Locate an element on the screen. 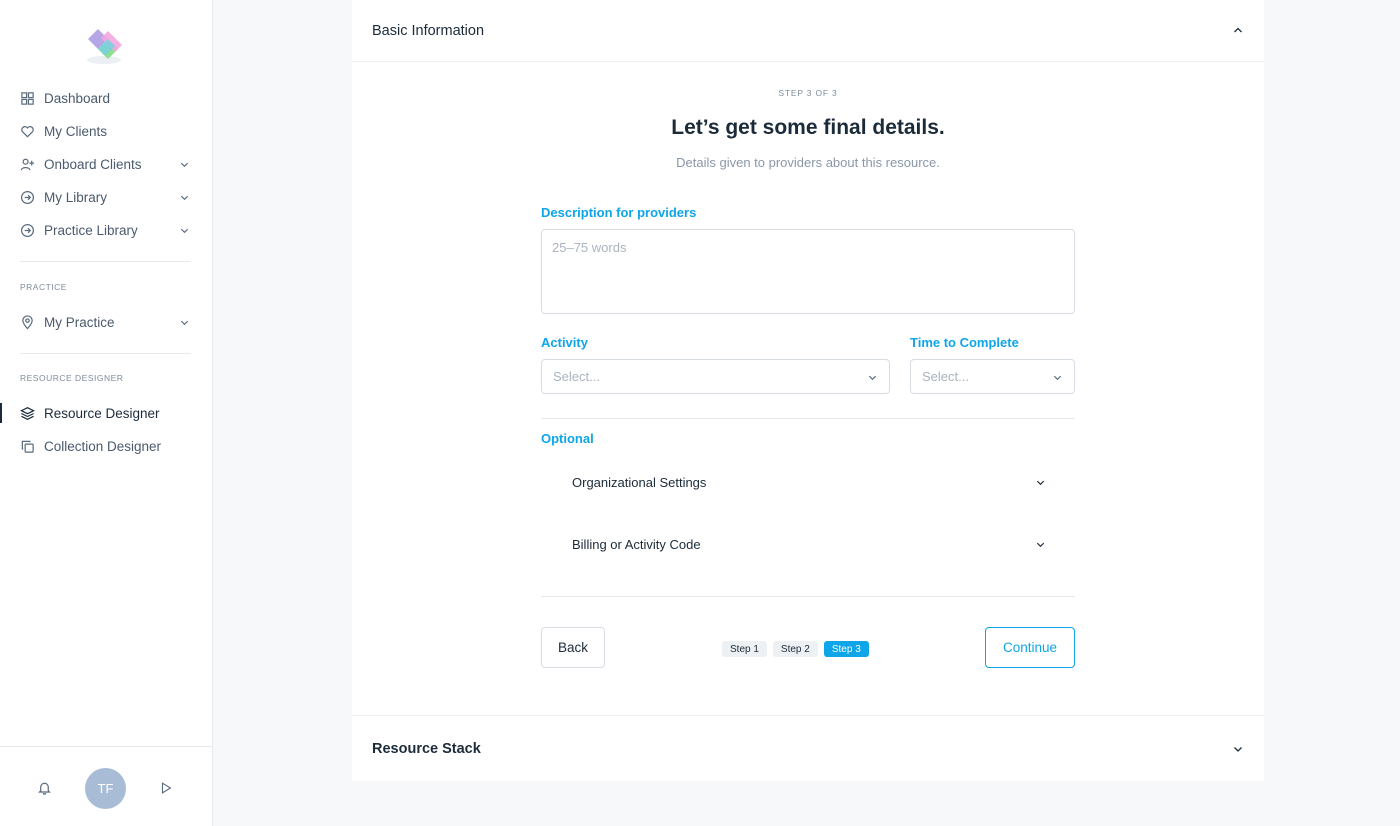  step-pill-2: Step 2 is located at coordinates (795, 649).